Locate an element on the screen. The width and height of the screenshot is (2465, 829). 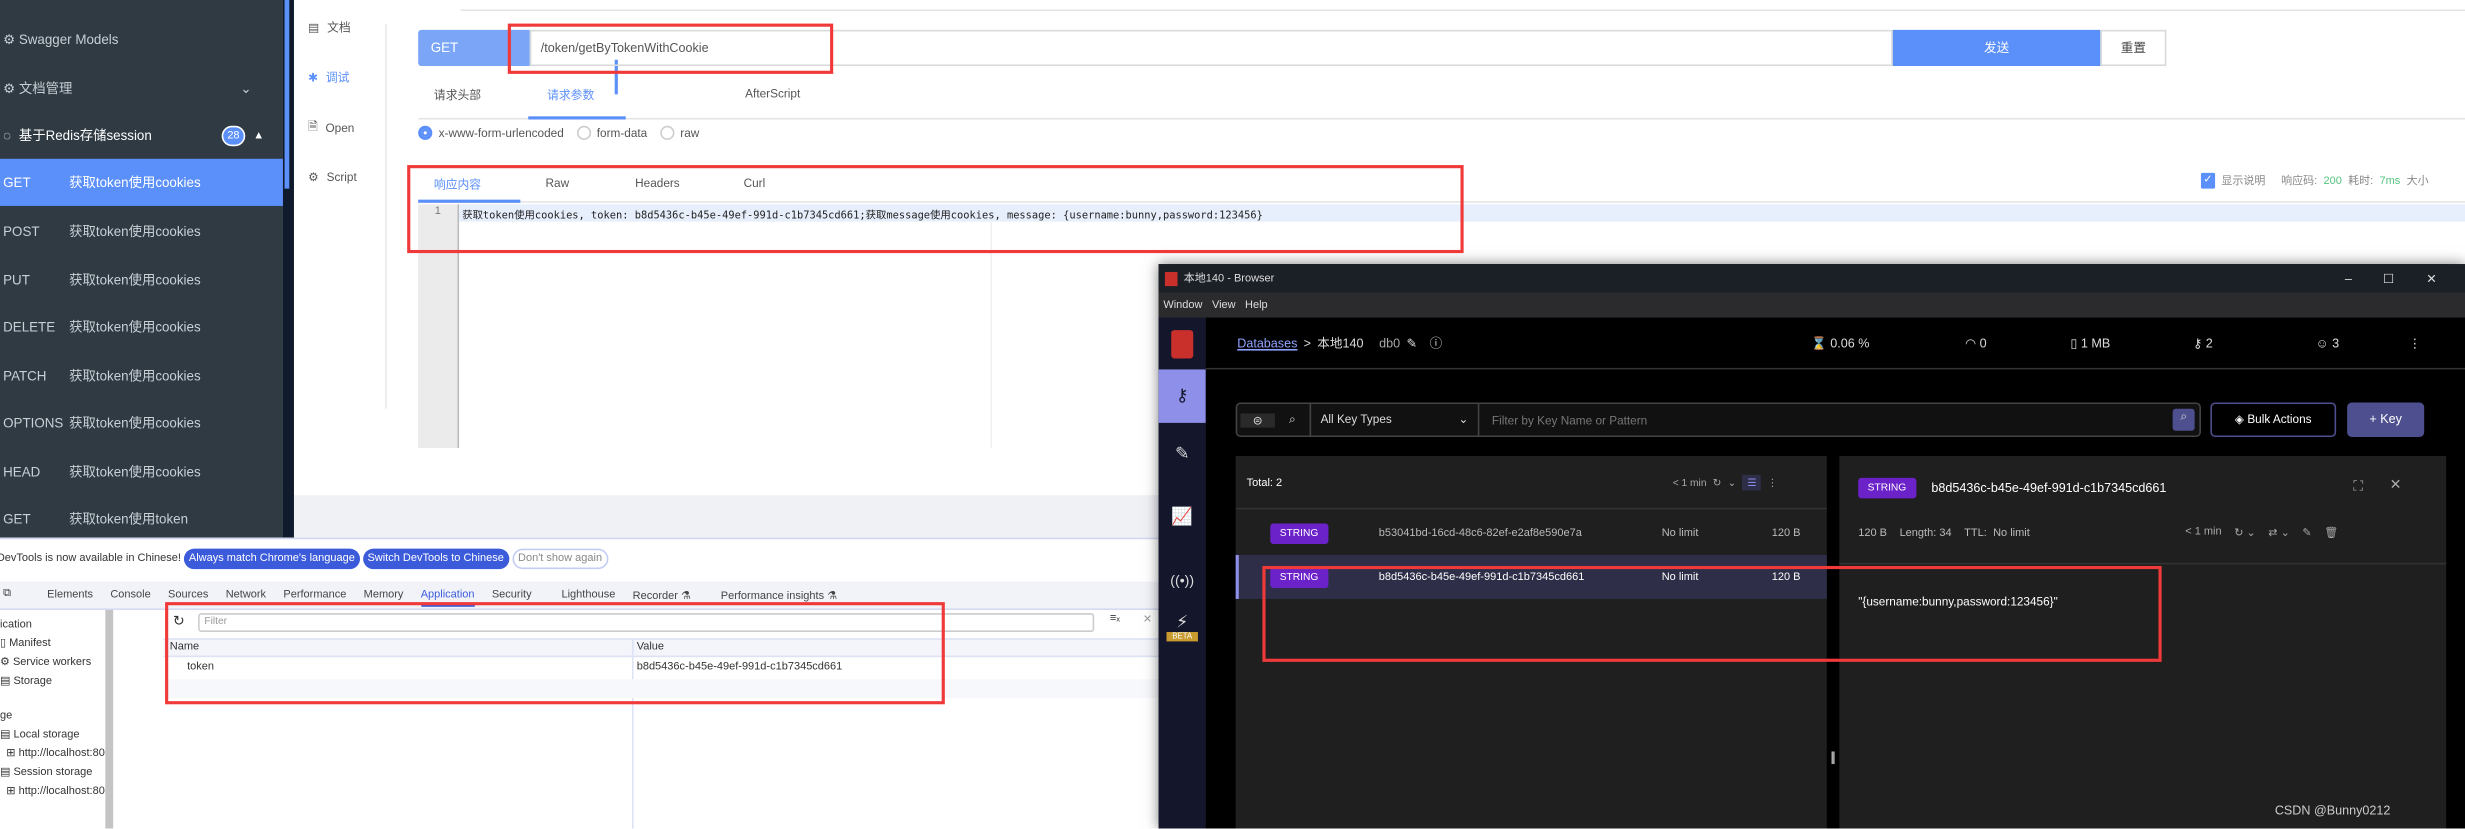
side-local-origin: ⊞ http://localhost:8080 is located at coordinates (52, 754).